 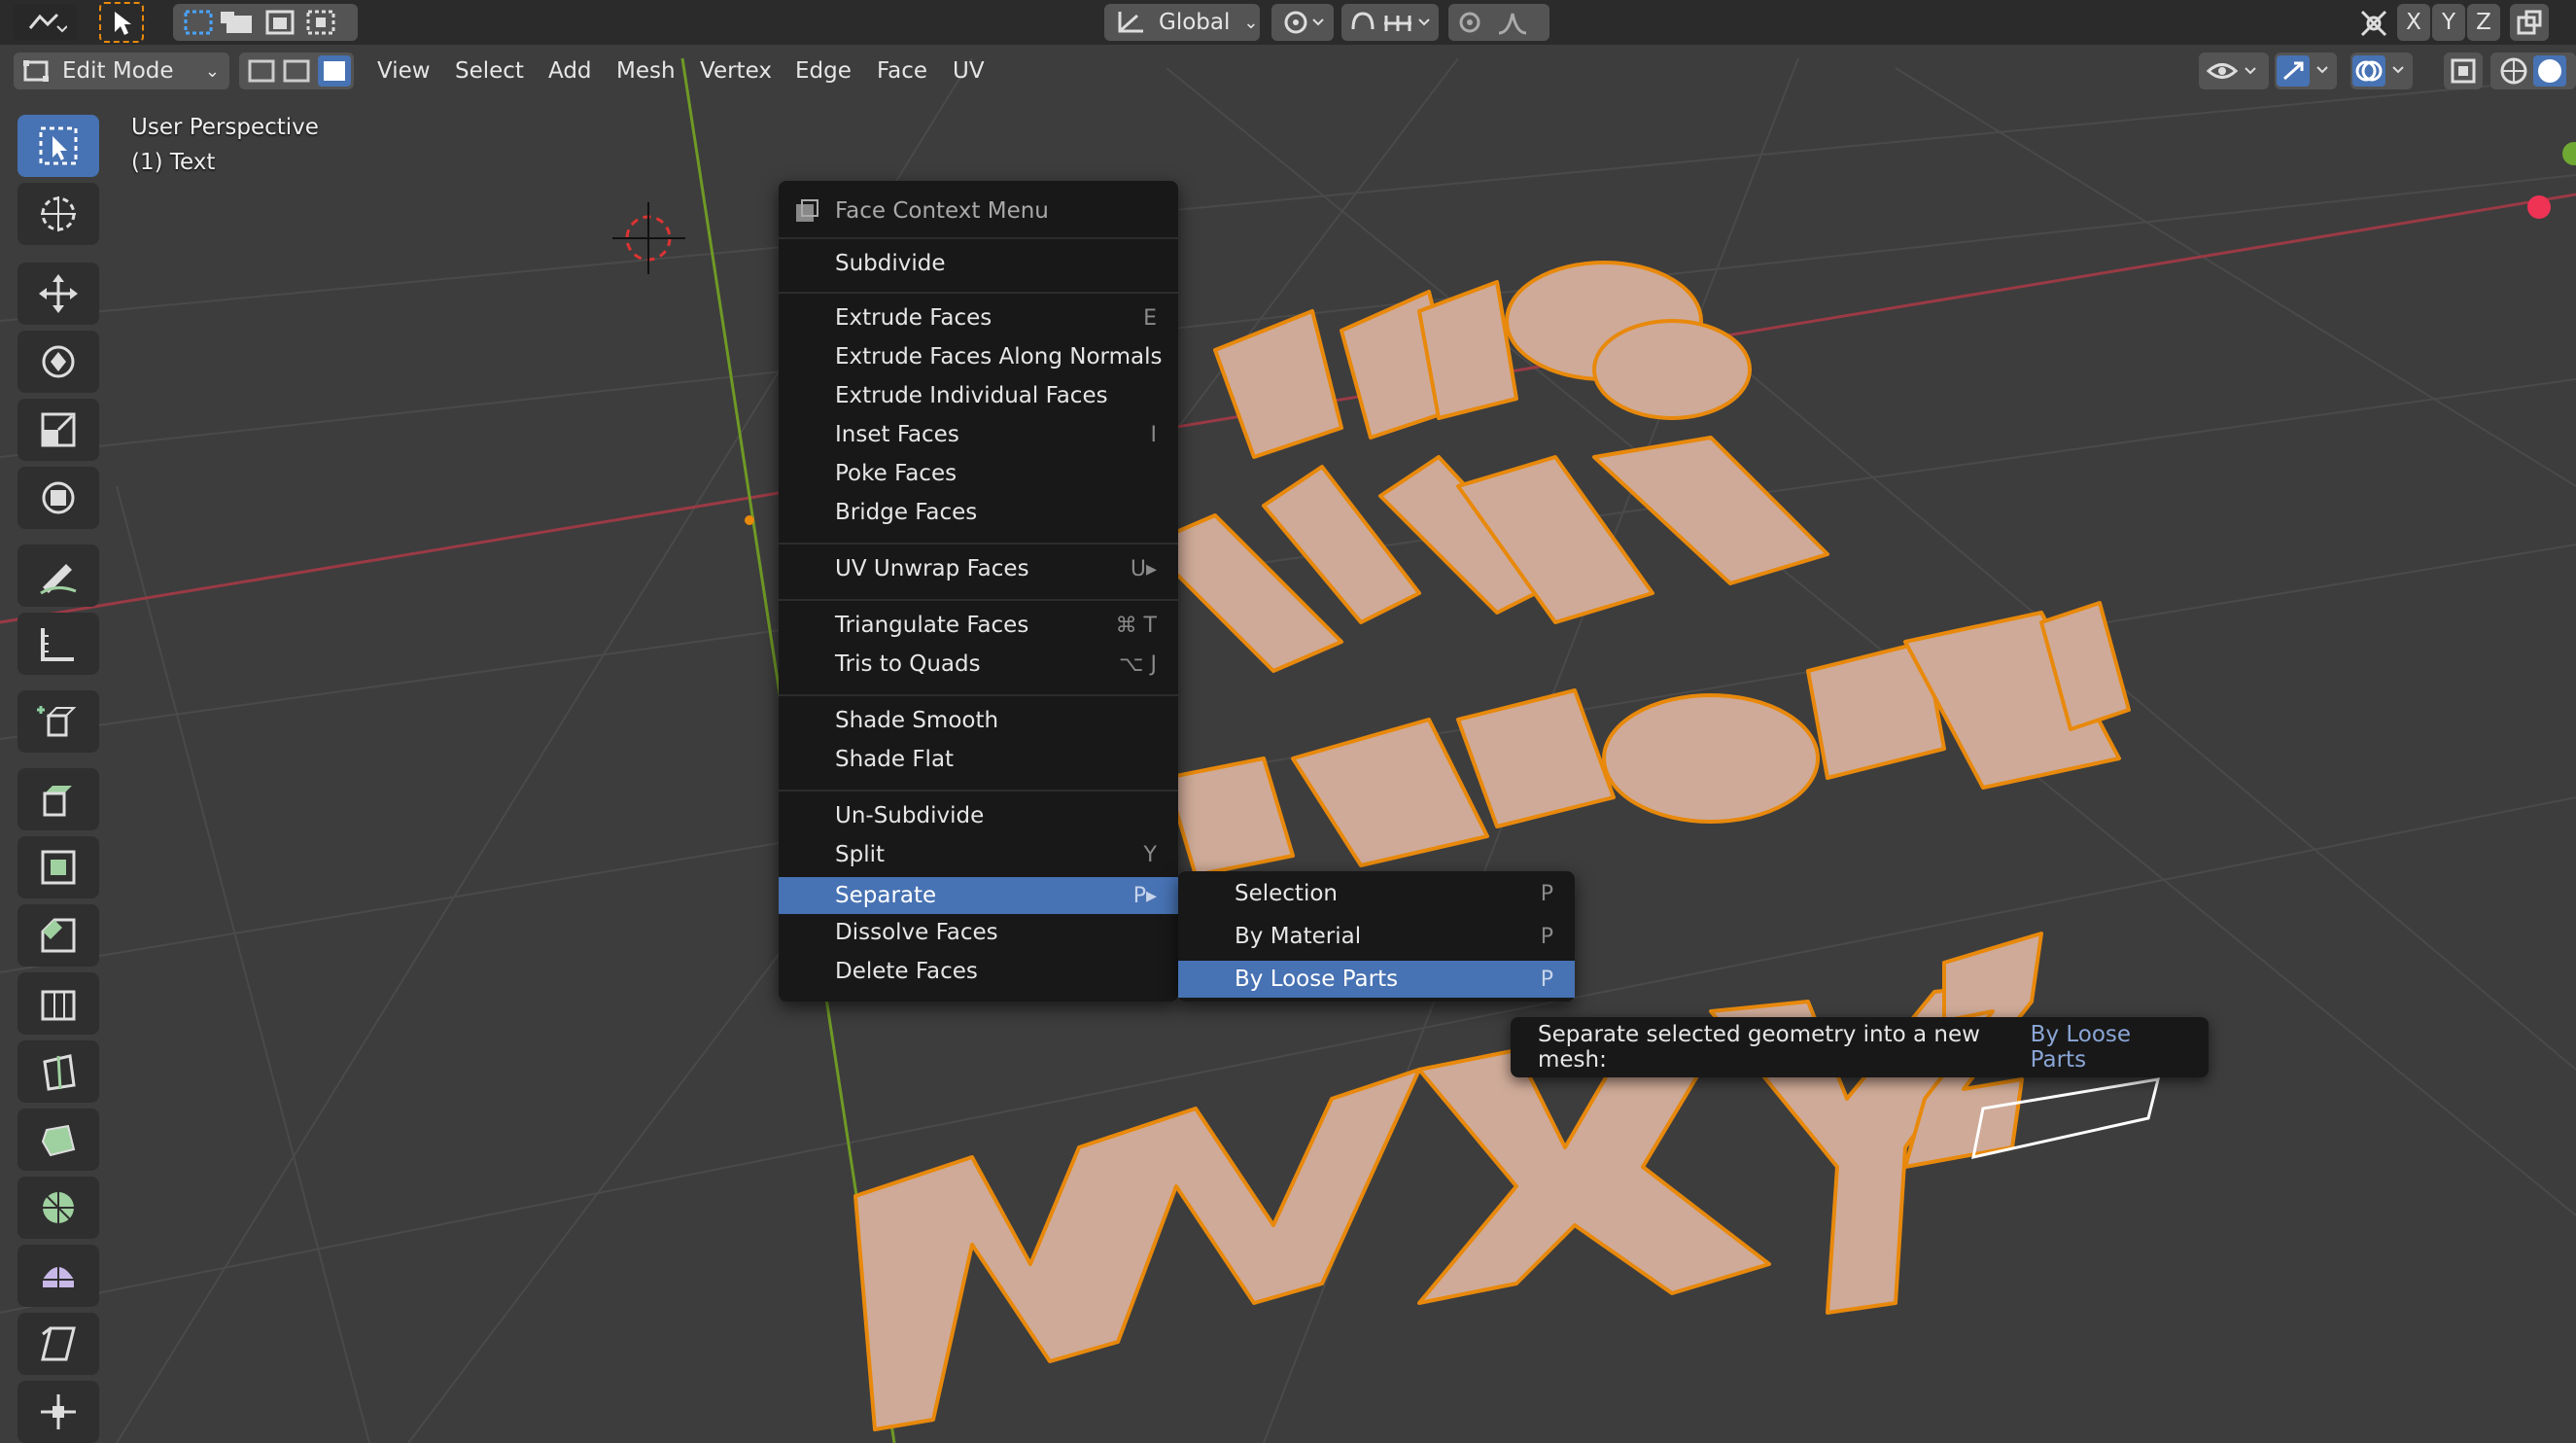 I want to click on visibility-dropdown, so click(x=2234, y=71).